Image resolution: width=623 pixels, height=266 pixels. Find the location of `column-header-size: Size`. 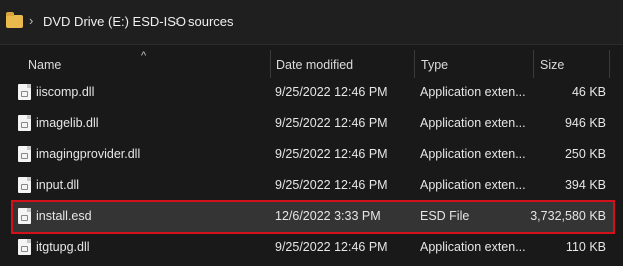

column-header-size: Size is located at coordinates (552, 65).